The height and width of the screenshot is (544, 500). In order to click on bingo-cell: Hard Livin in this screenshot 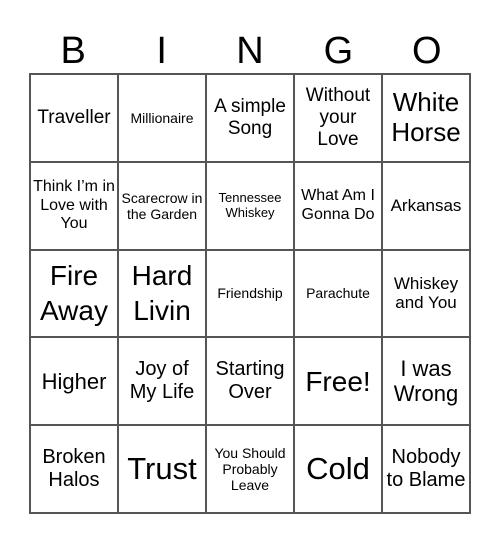, I will do `click(162, 293)`.